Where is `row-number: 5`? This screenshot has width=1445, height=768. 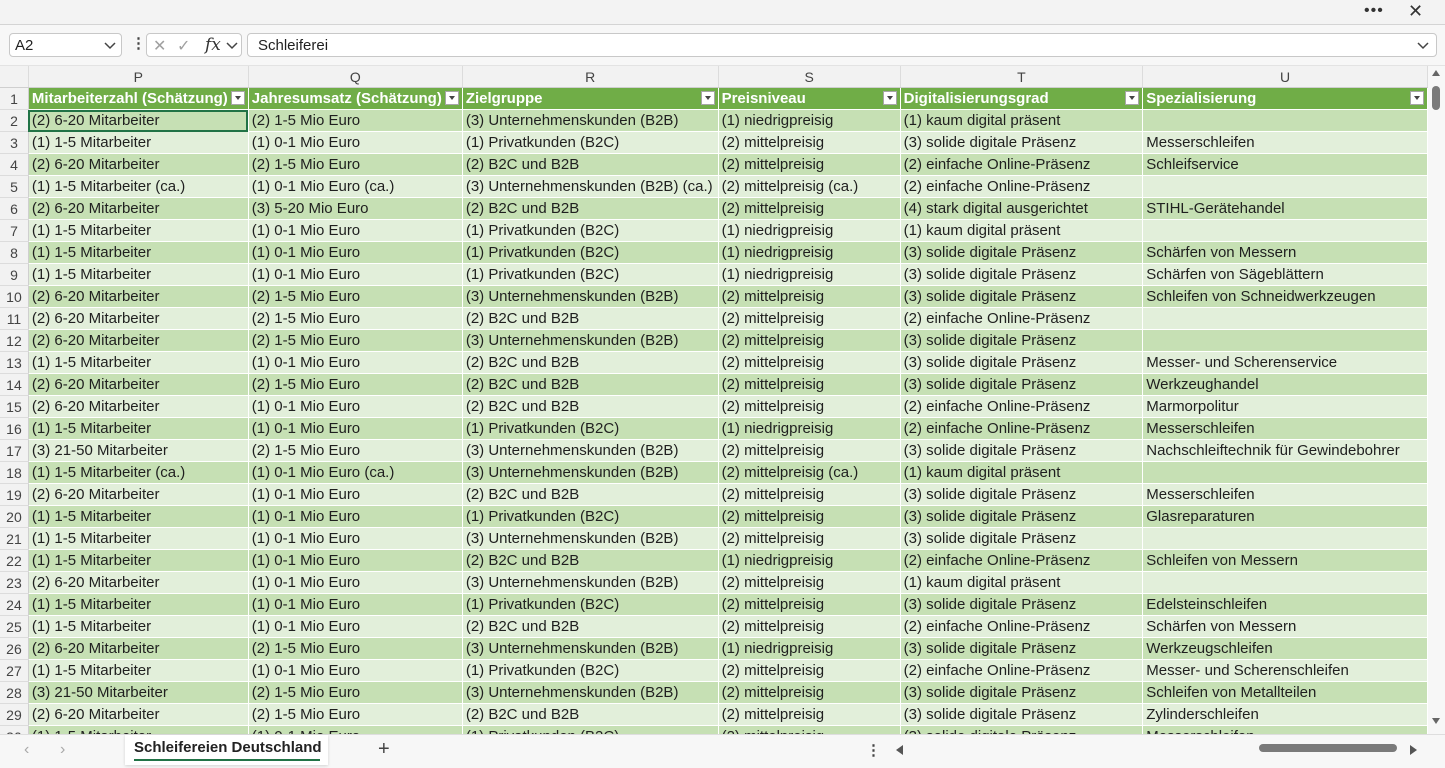 row-number: 5 is located at coordinates (14, 186).